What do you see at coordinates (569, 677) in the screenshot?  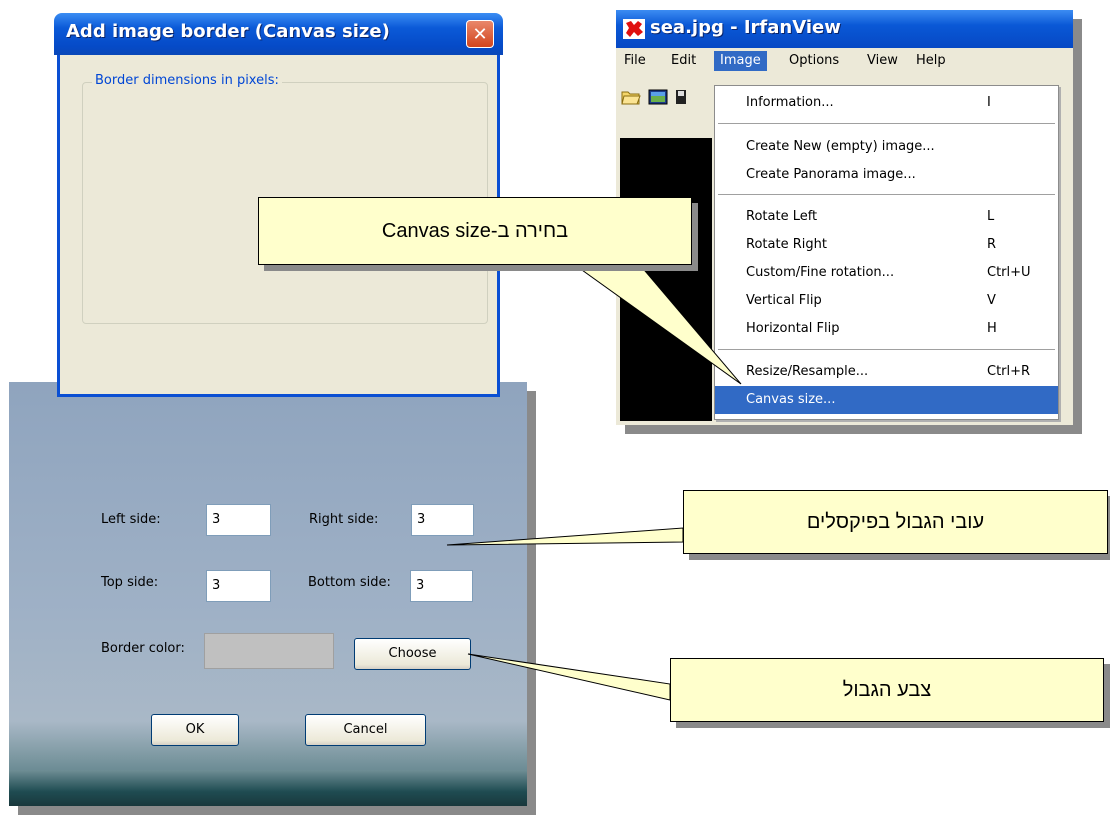 I see `callout-tail-color` at bounding box center [569, 677].